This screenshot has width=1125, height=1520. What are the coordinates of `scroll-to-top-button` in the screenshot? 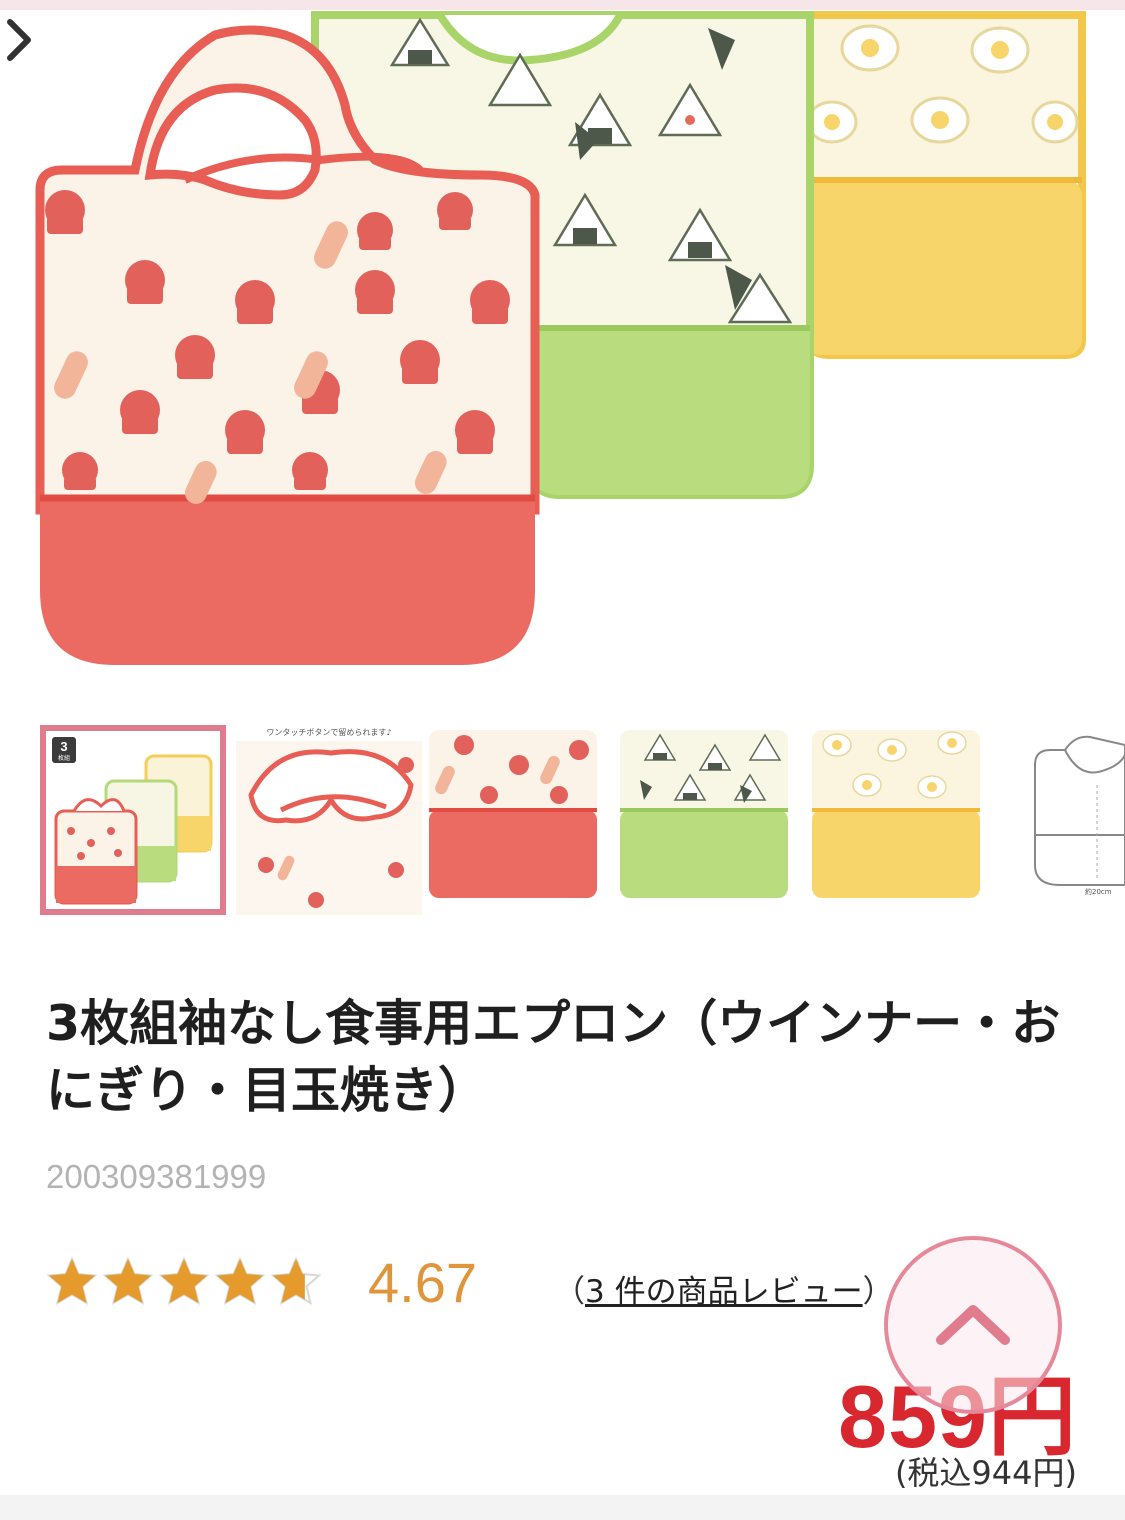 It's located at (973, 1325).